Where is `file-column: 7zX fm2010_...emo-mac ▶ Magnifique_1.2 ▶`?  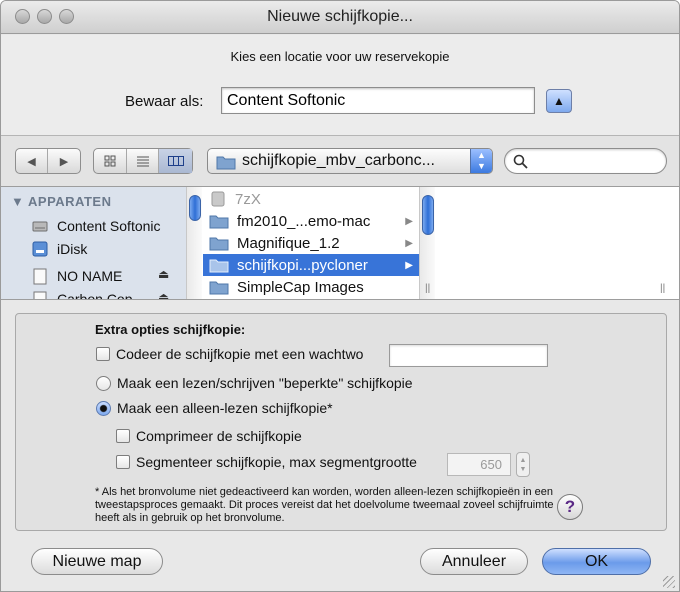
file-column: 7zX fm2010_...emo-mac ▶ Magnifique_1.2 ▶ is located at coordinates (311, 243).